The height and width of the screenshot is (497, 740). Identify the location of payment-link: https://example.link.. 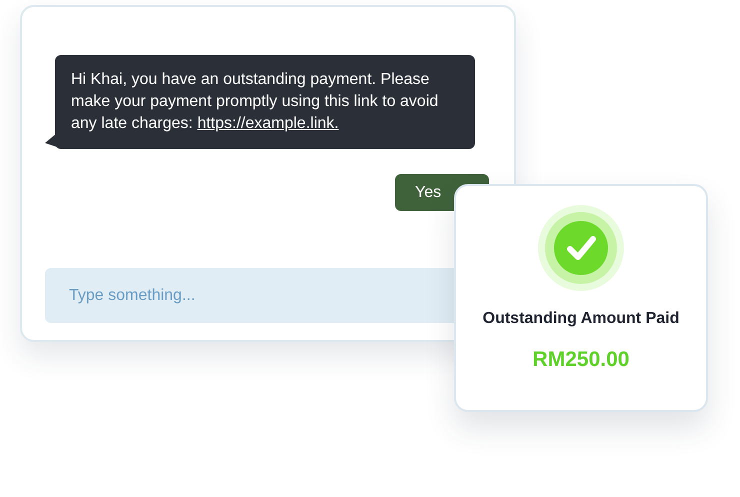
(268, 123).